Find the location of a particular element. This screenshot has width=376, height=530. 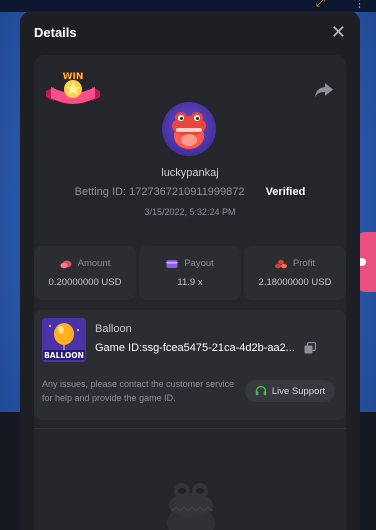

live-support-label: Live Support is located at coordinates (298, 391).